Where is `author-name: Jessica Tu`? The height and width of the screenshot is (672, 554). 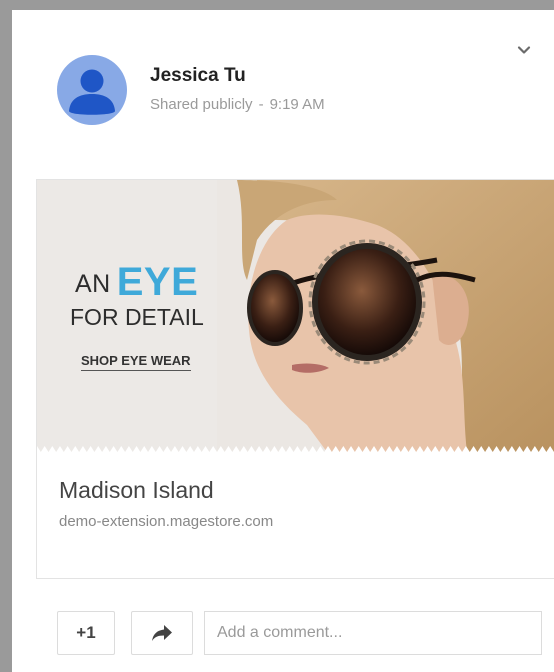
author-name: Jessica Tu is located at coordinates (198, 76).